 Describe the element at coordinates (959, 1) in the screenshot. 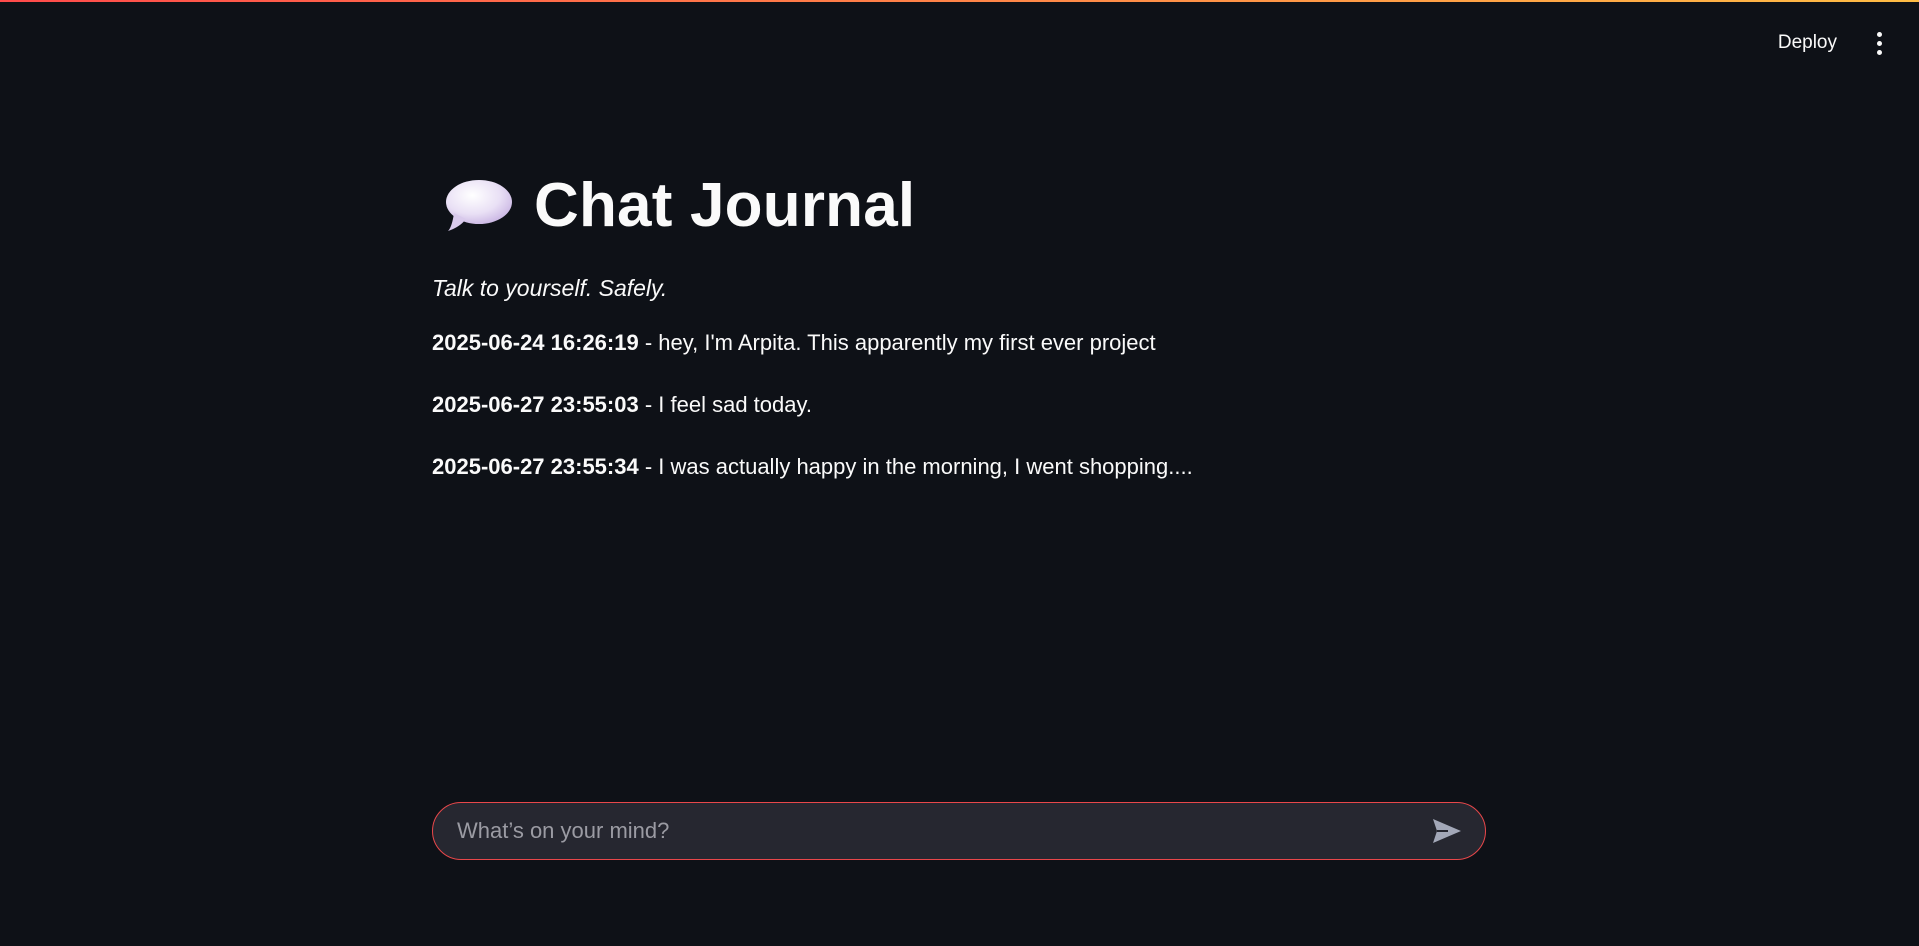

I see `top-decoration-stripe` at that location.